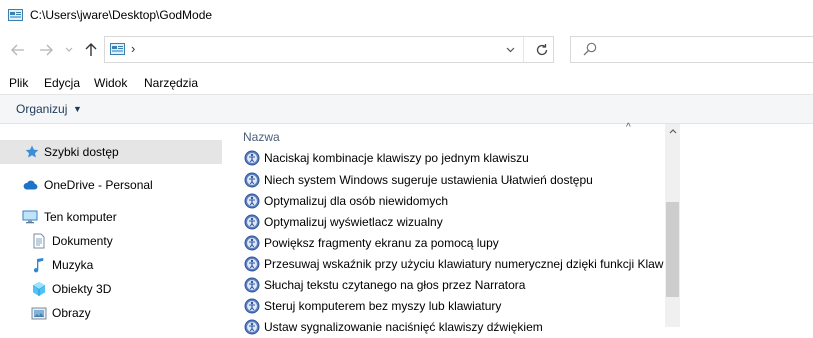 Image resolution: width=813 pixels, height=338 pixels. I want to click on sidebar-item-music: Muzyka, so click(111, 265).